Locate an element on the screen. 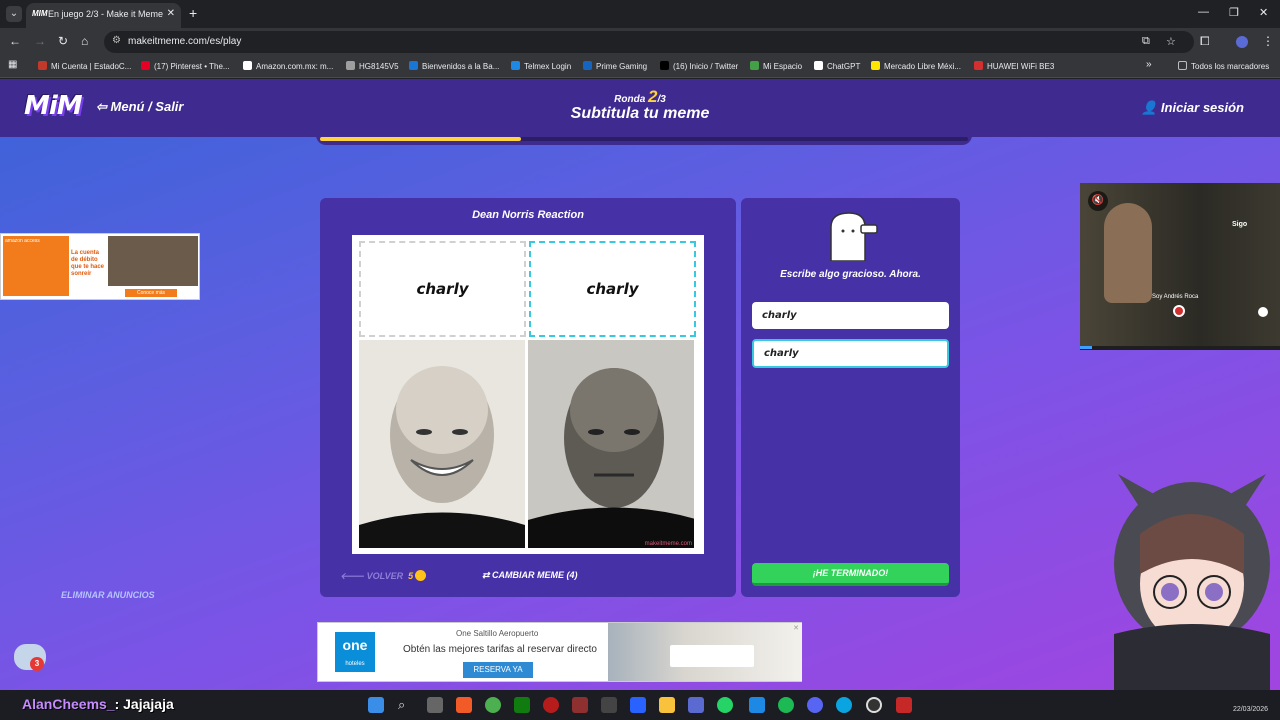 This screenshot has width=1280, height=720. shuffle-icon: ⇄ is located at coordinates (487, 575).